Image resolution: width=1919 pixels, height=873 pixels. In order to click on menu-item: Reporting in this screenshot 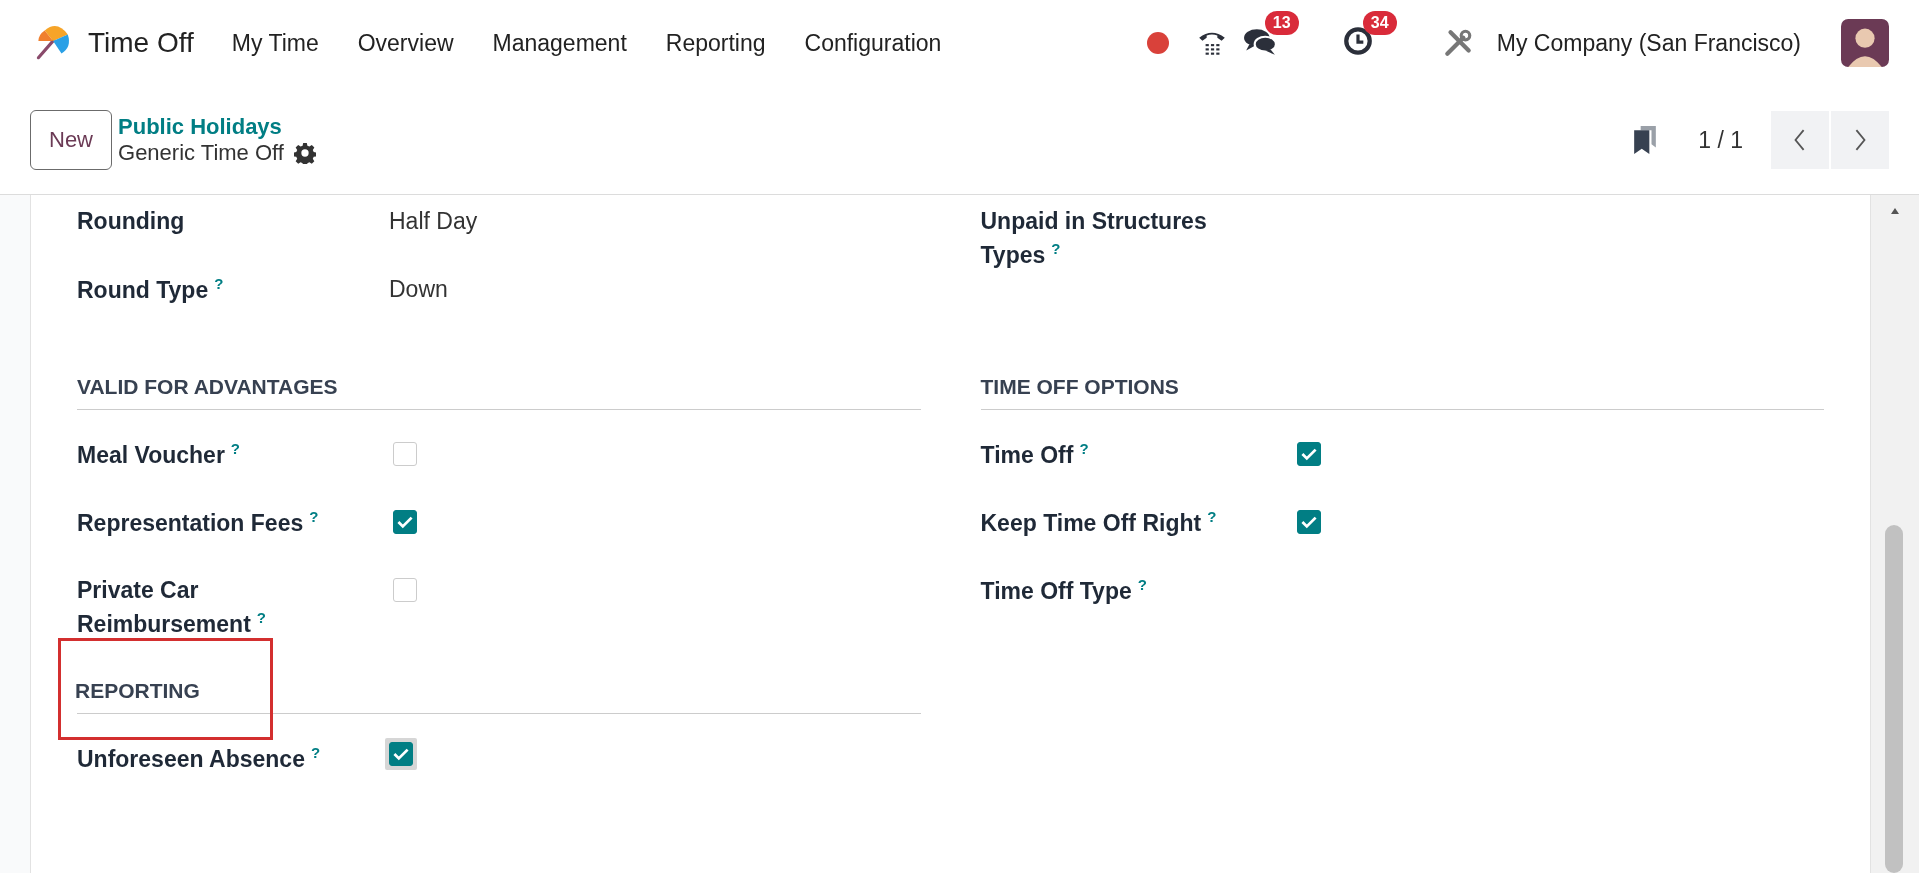, I will do `click(715, 43)`.